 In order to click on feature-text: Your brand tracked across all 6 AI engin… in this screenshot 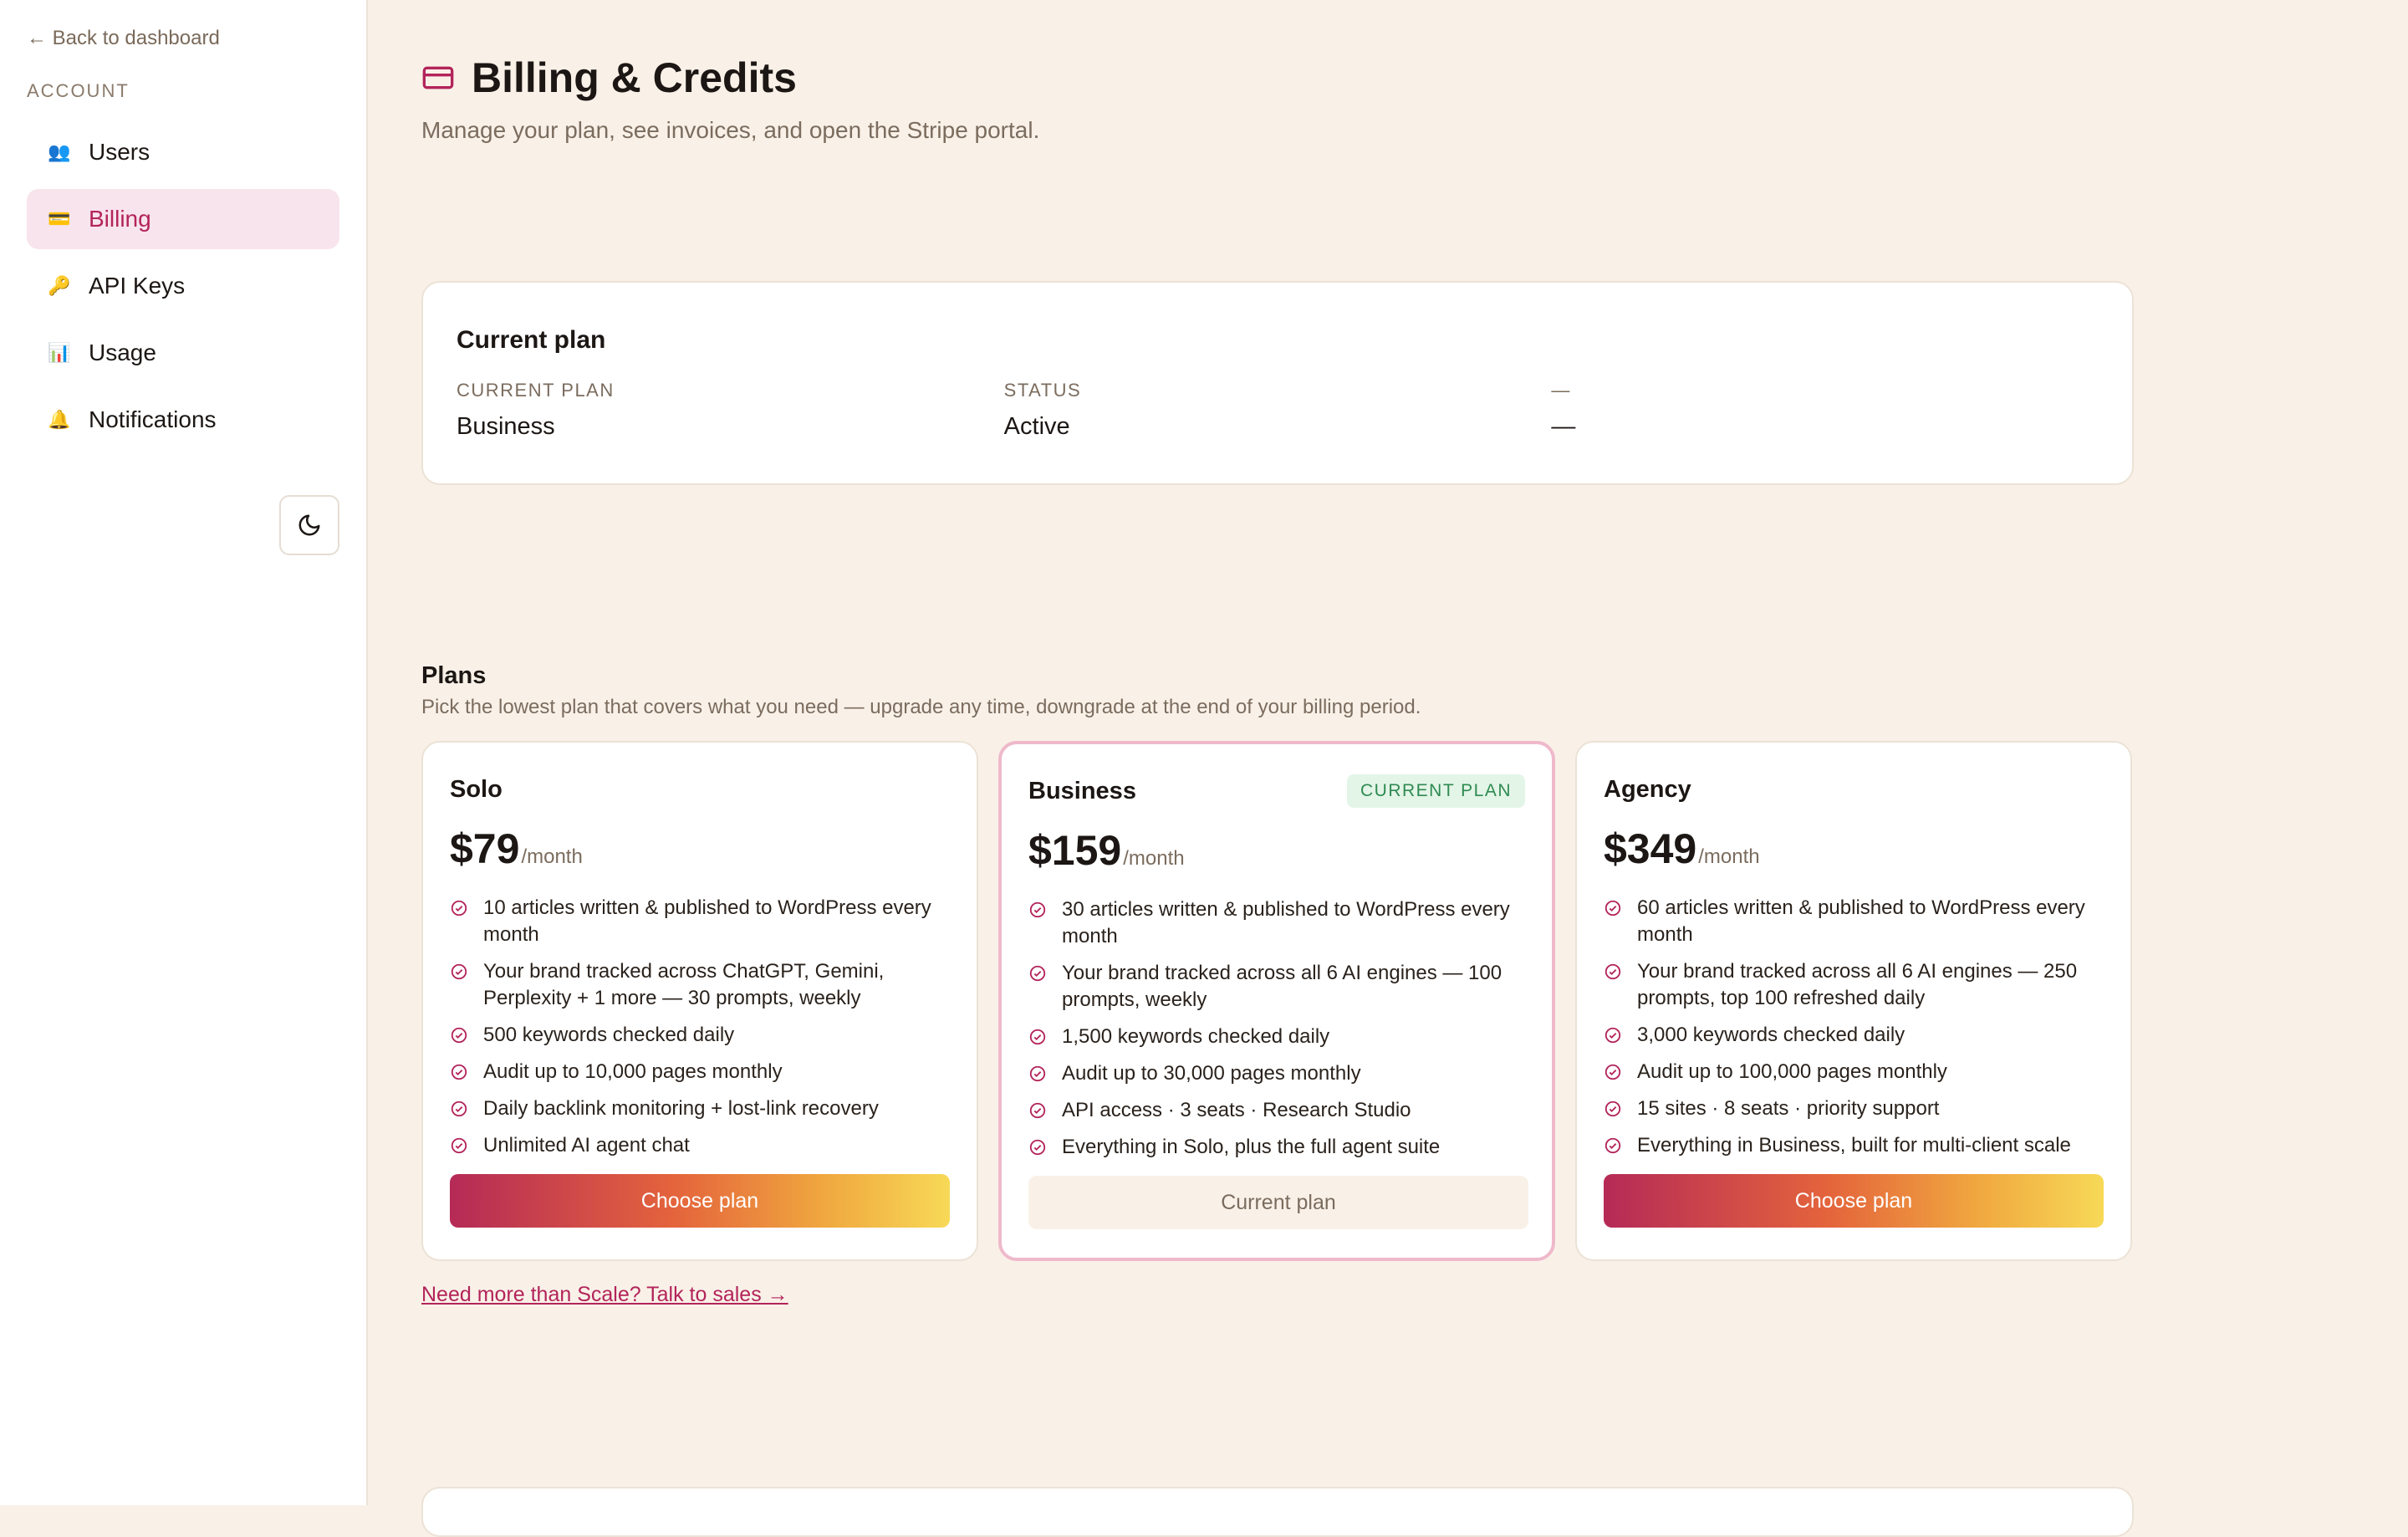, I will do `click(1858, 984)`.